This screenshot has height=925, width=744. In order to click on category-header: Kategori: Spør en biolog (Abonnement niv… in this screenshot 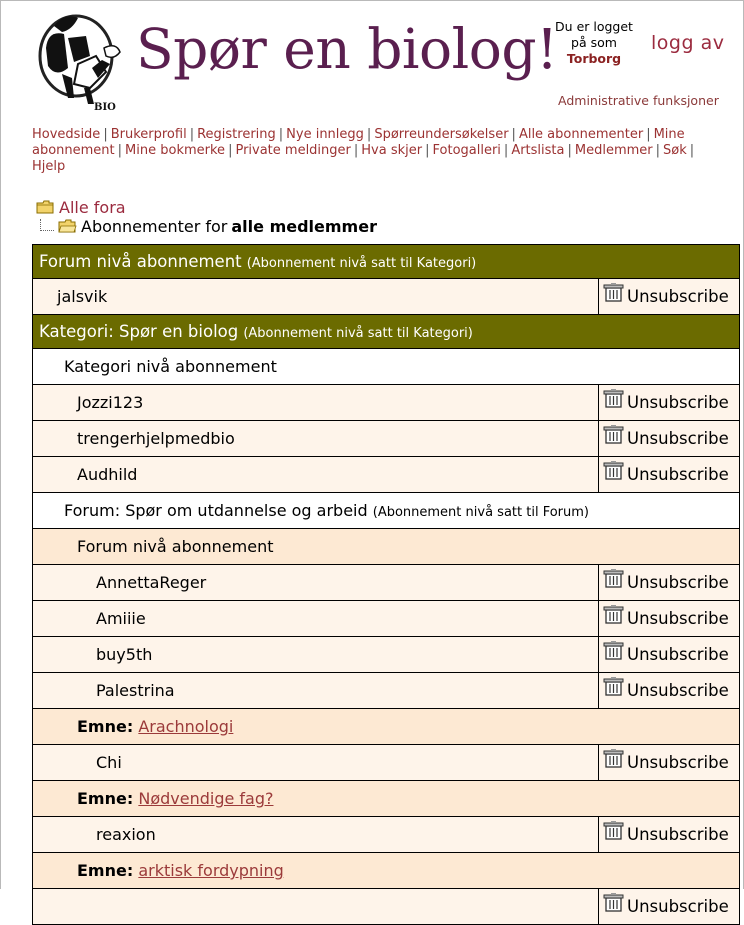, I will do `click(386, 331)`.